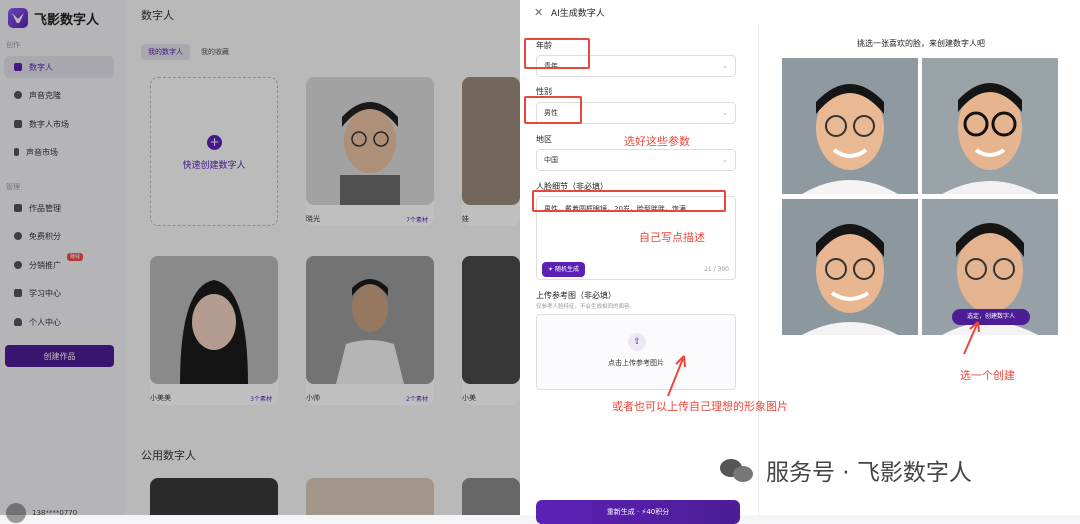  I want to click on divider, so click(758, 270).